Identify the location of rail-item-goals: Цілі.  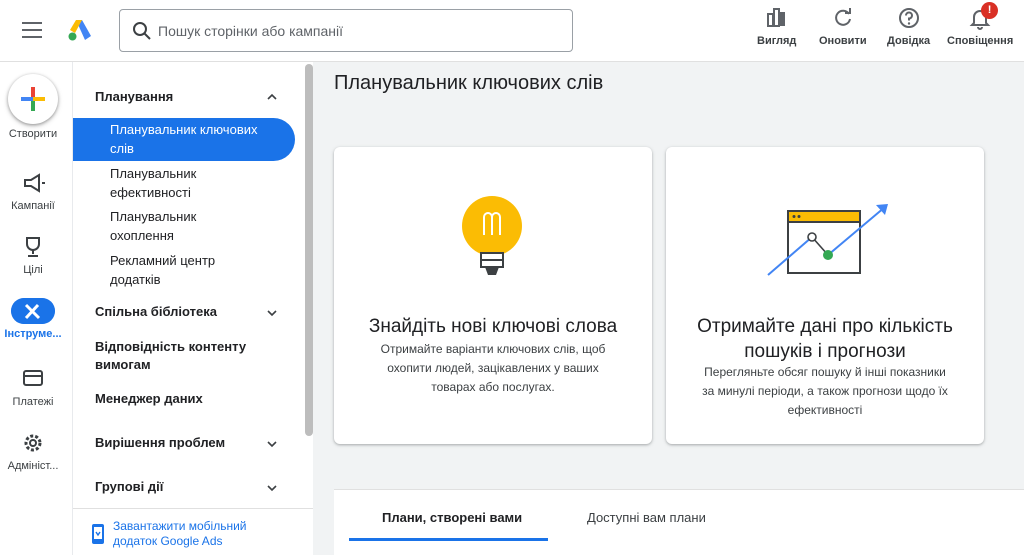
(33, 255).